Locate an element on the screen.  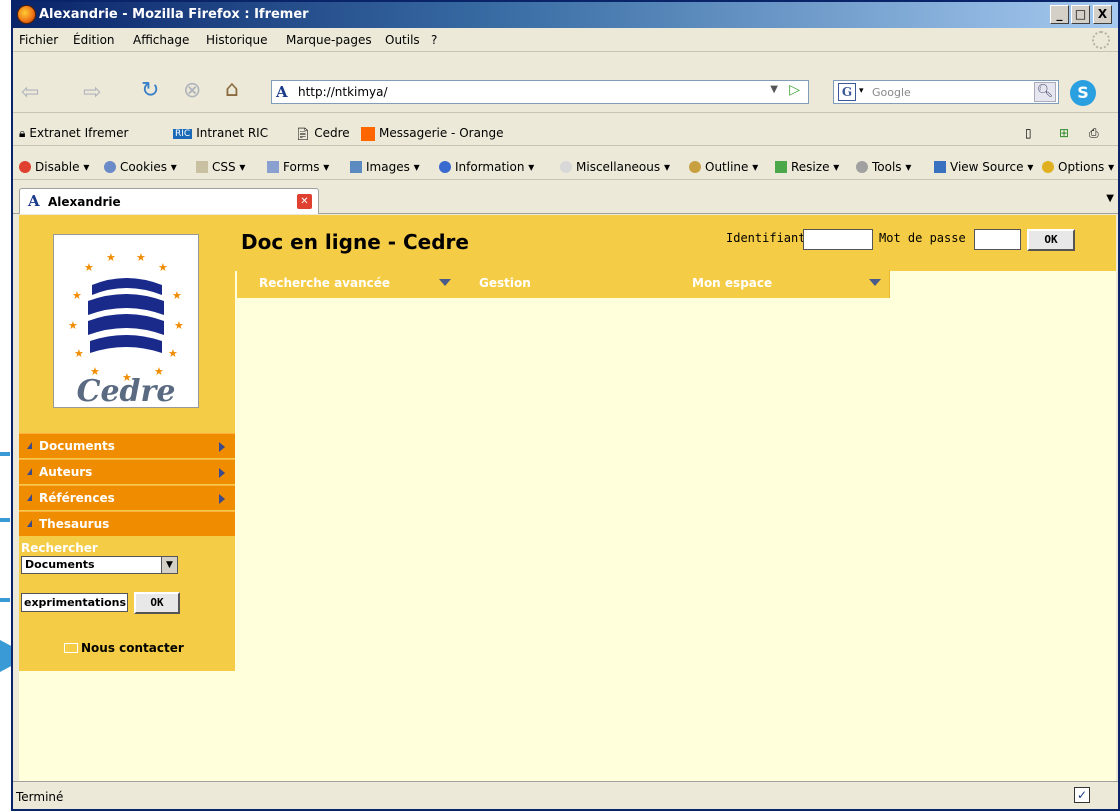
dev-miscellaneous: Miscellaneous ▾ is located at coordinates (615, 167).